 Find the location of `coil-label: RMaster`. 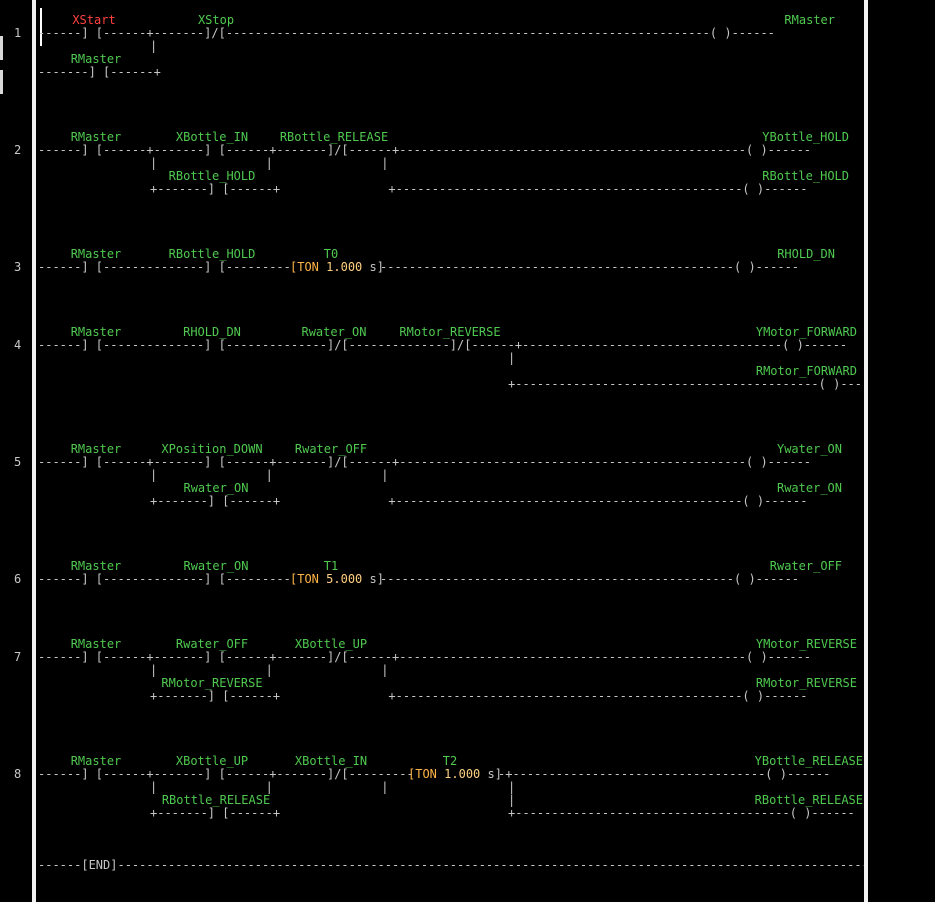

coil-label: RMaster is located at coordinates (809, 20).